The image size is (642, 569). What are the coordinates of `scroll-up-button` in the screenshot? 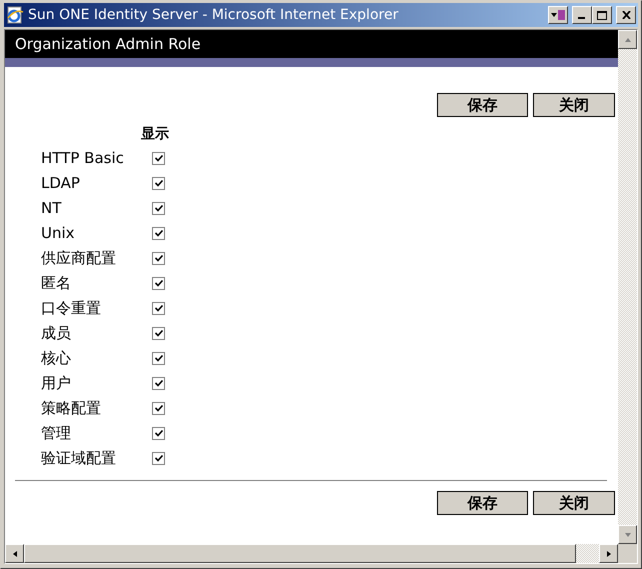 It's located at (627, 39).